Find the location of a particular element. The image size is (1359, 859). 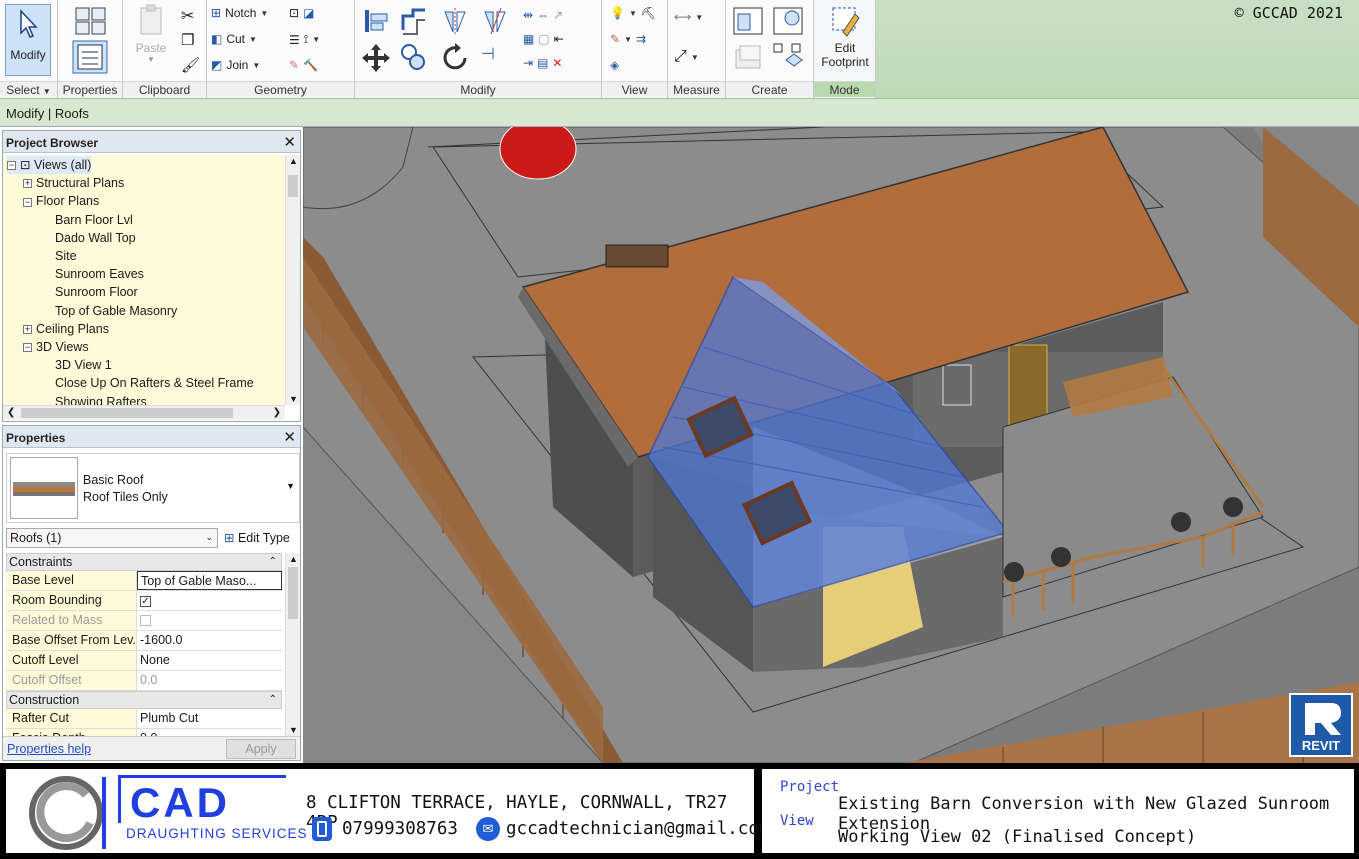

create-parts-icon is located at coordinates (748, 21).